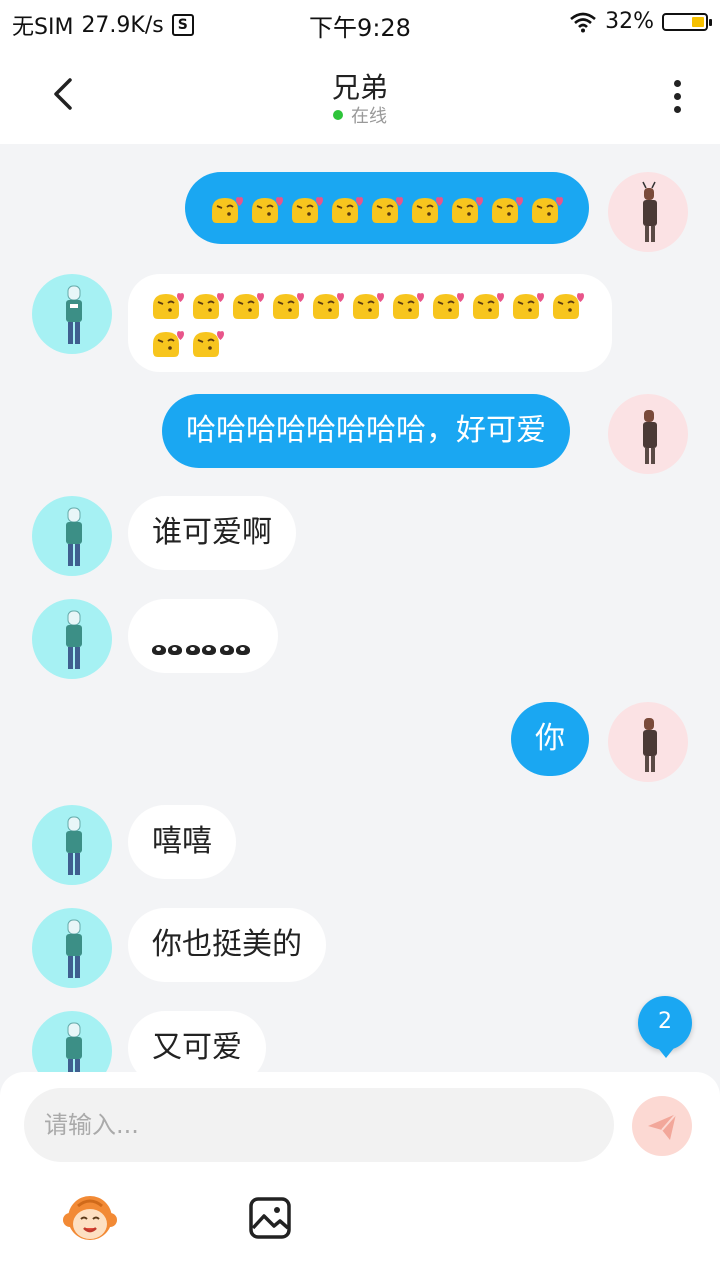 The height and width of the screenshot is (1280, 720). Describe the element at coordinates (629, 21) in the screenshot. I see `battery-percent: 32%` at that location.